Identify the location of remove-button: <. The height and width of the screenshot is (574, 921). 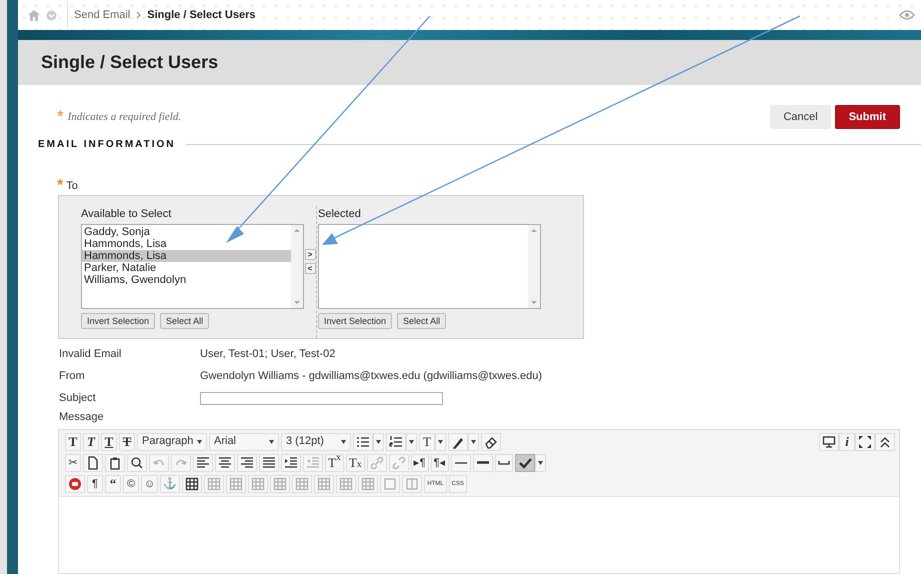
(310, 268).